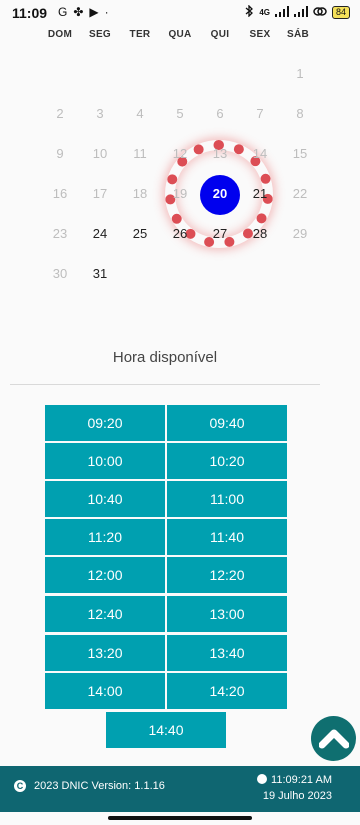 This screenshot has width=360, height=825. What do you see at coordinates (20, 786) in the screenshot?
I see `copyright-icon: C` at bounding box center [20, 786].